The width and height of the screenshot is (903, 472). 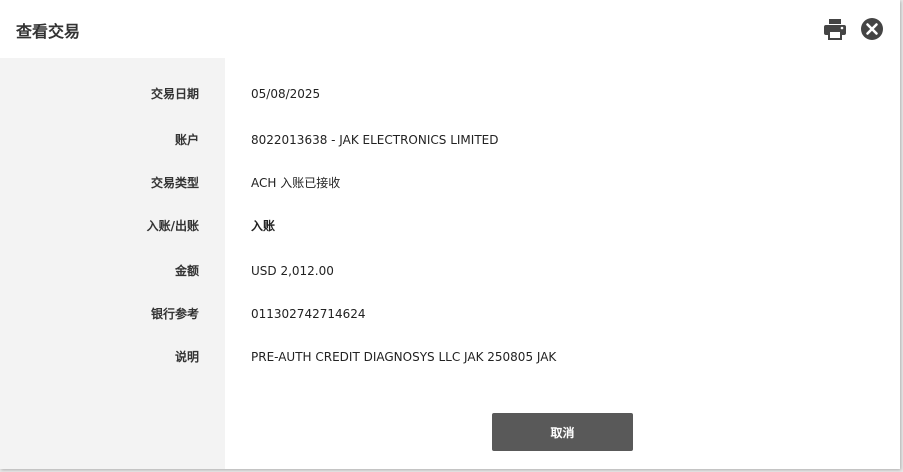 I want to click on cancel-button: 取消, so click(x=562, y=432).